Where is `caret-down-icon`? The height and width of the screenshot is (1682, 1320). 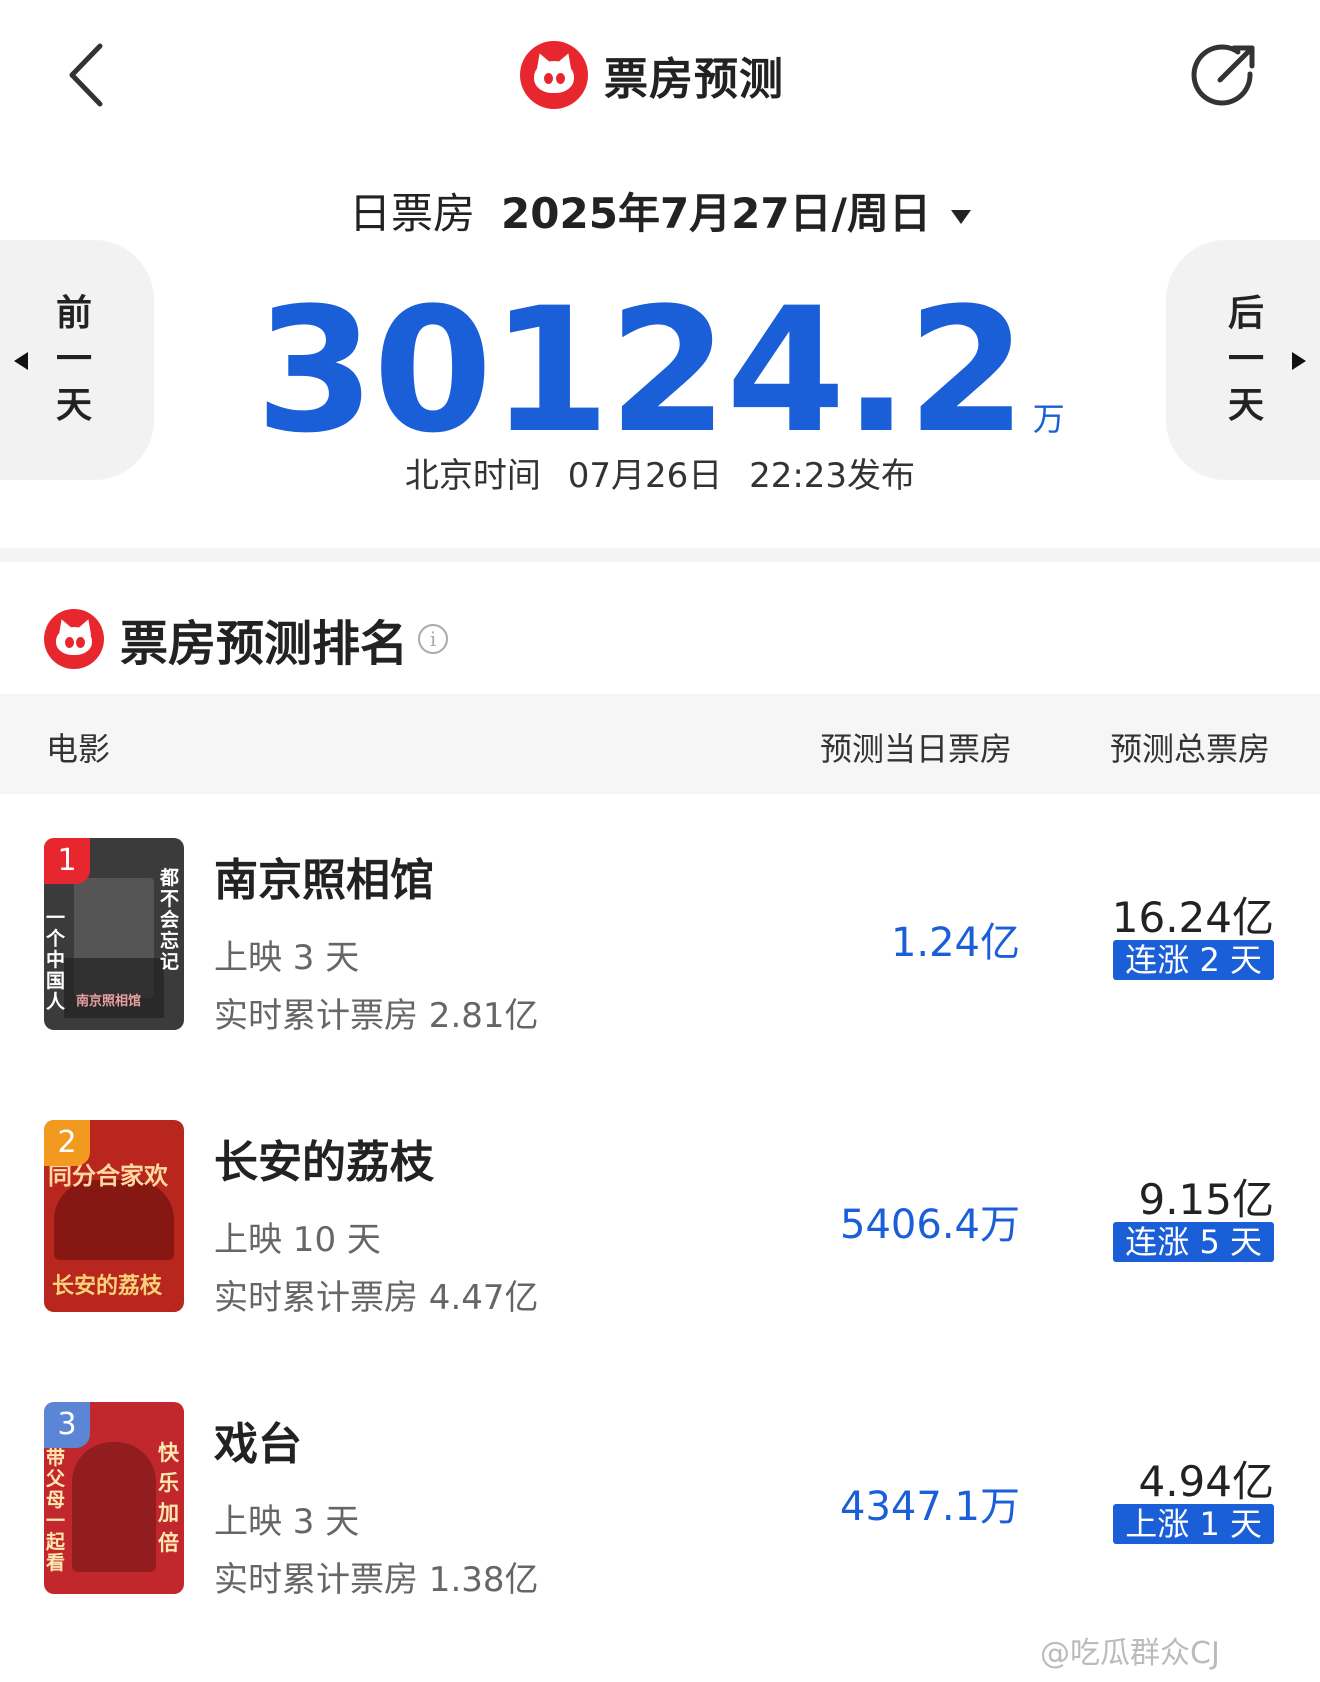 caret-down-icon is located at coordinates (960, 216).